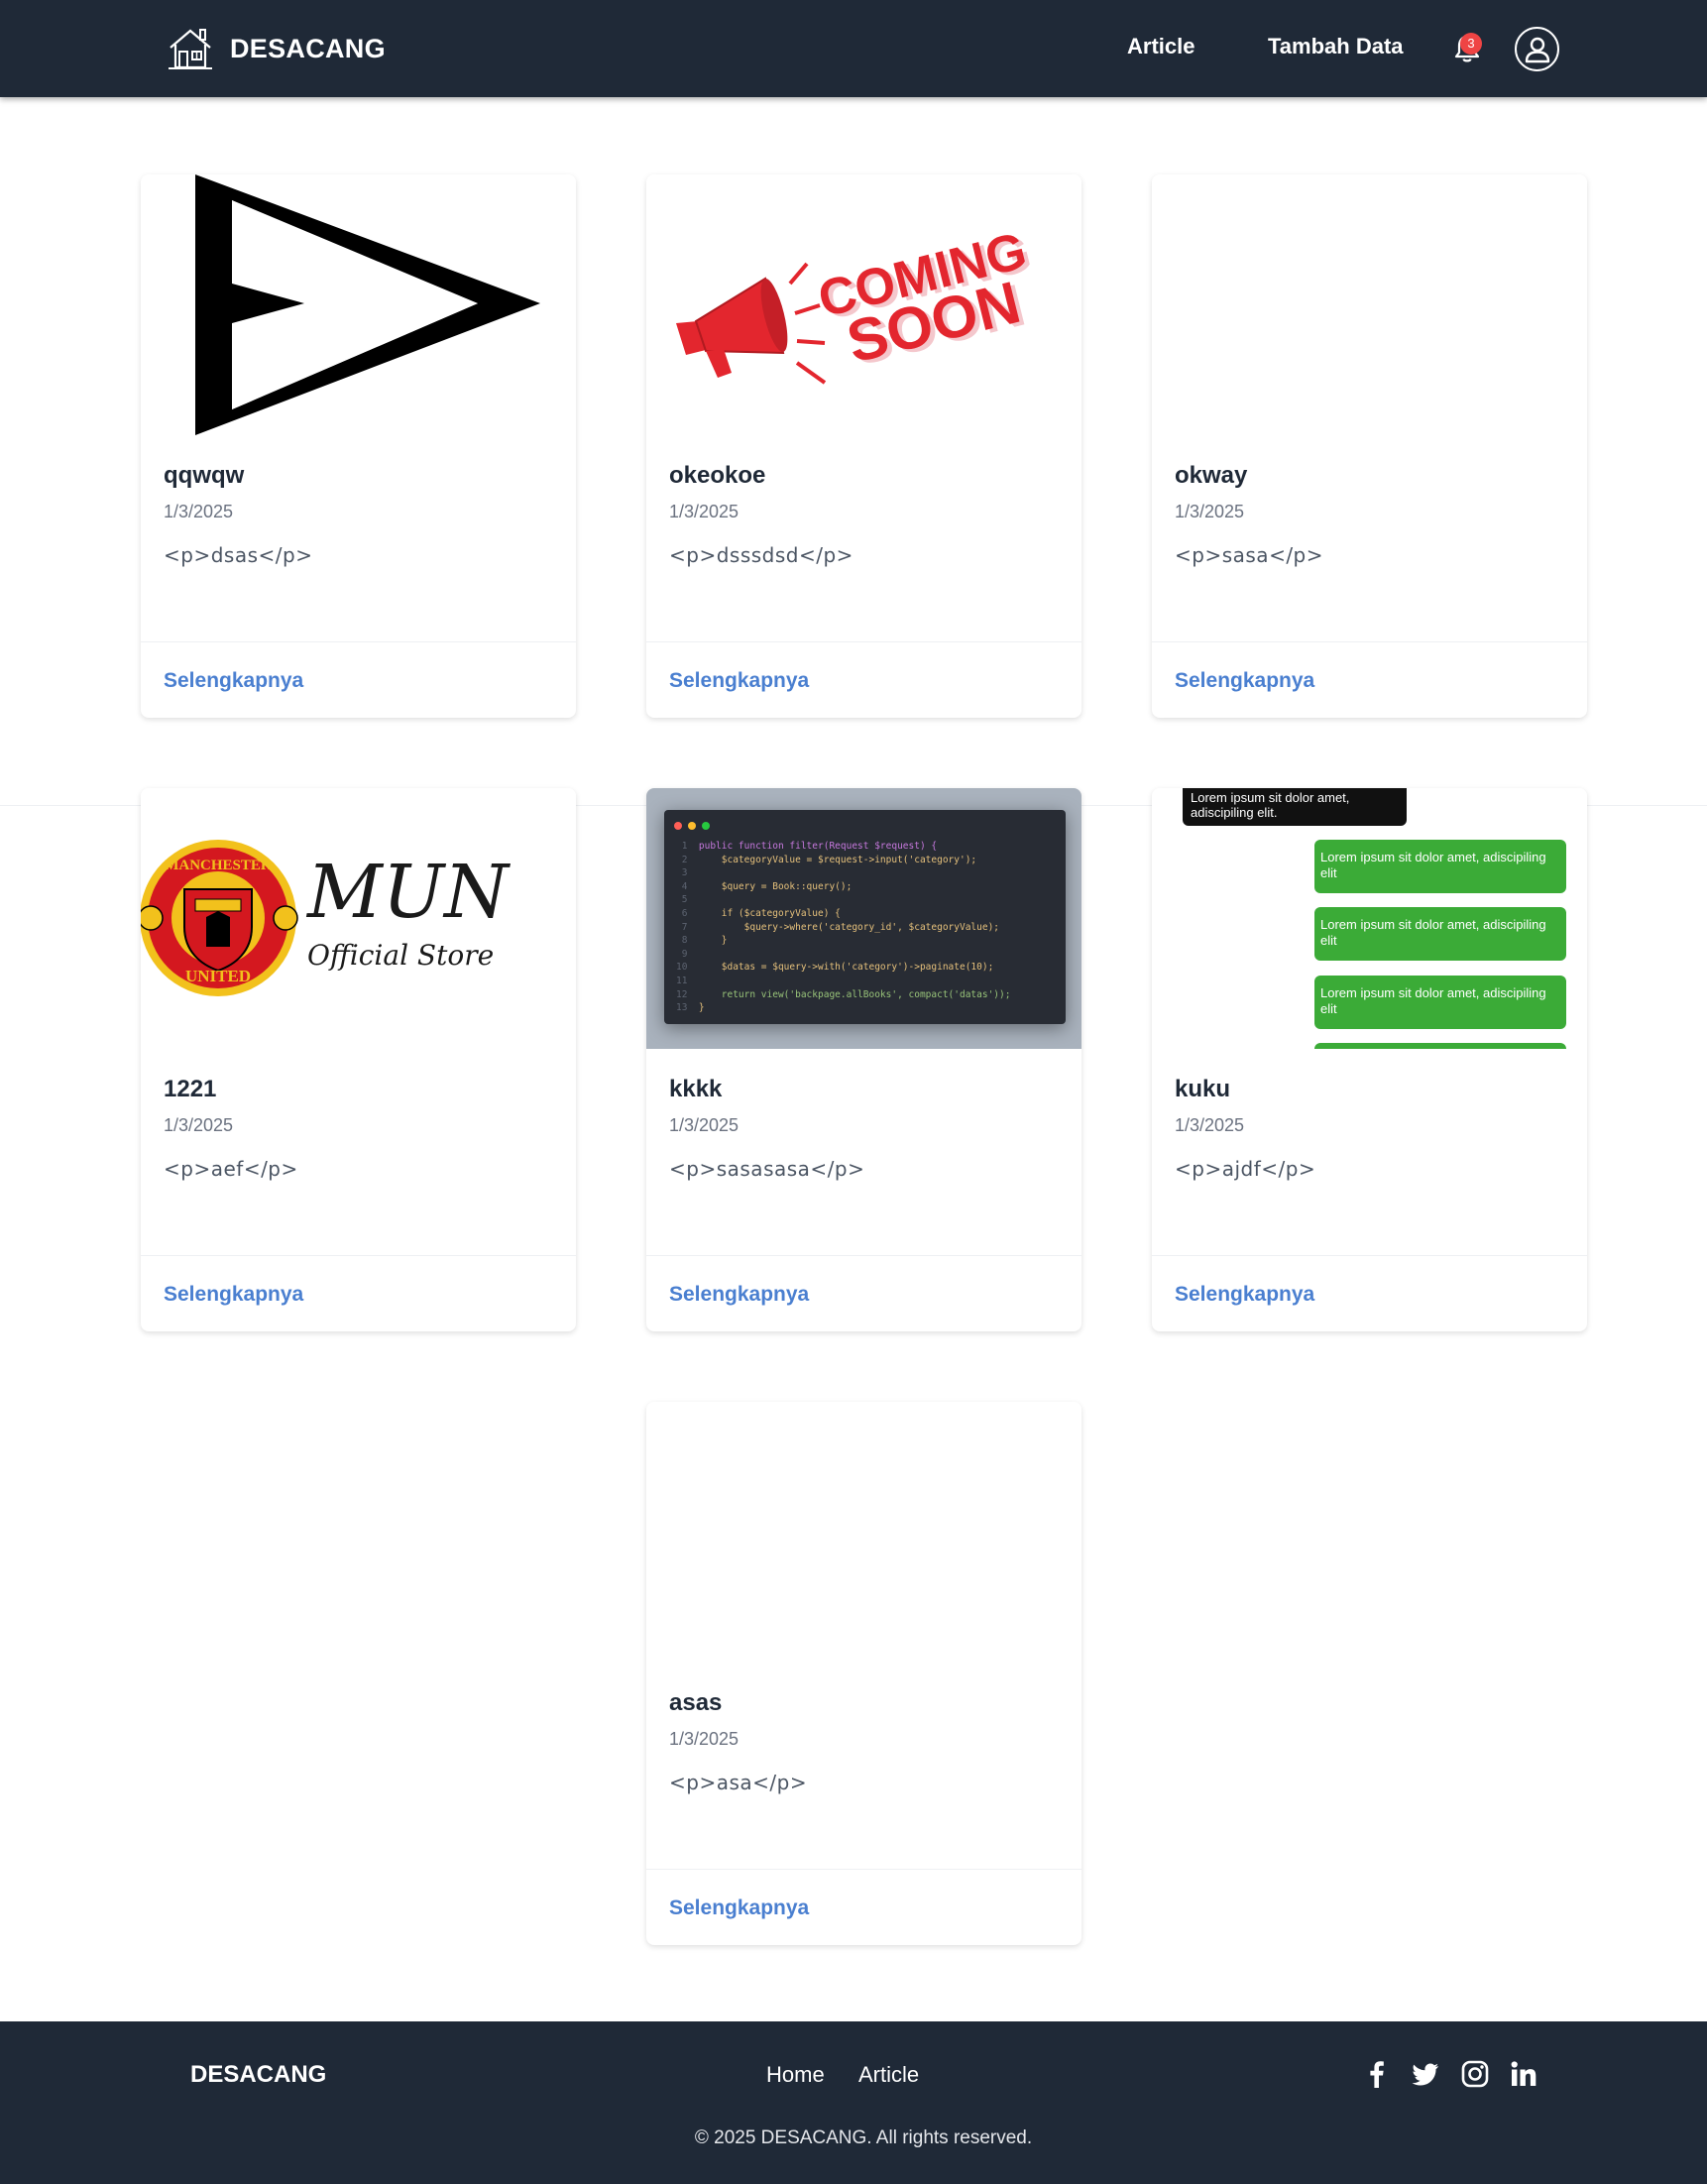 The height and width of the screenshot is (2184, 1707). I want to click on article-card: okway 1/3/2025 <p>sasa</p> Selengkapnya, so click(1369, 446).